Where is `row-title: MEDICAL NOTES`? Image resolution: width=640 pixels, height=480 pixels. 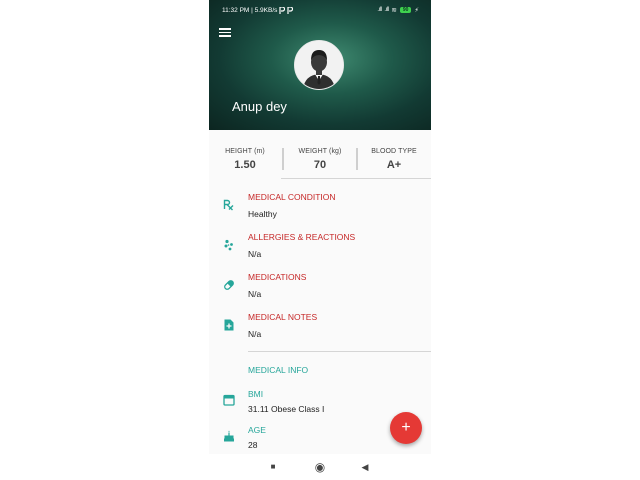
row-title: MEDICAL NOTES is located at coordinates (283, 317).